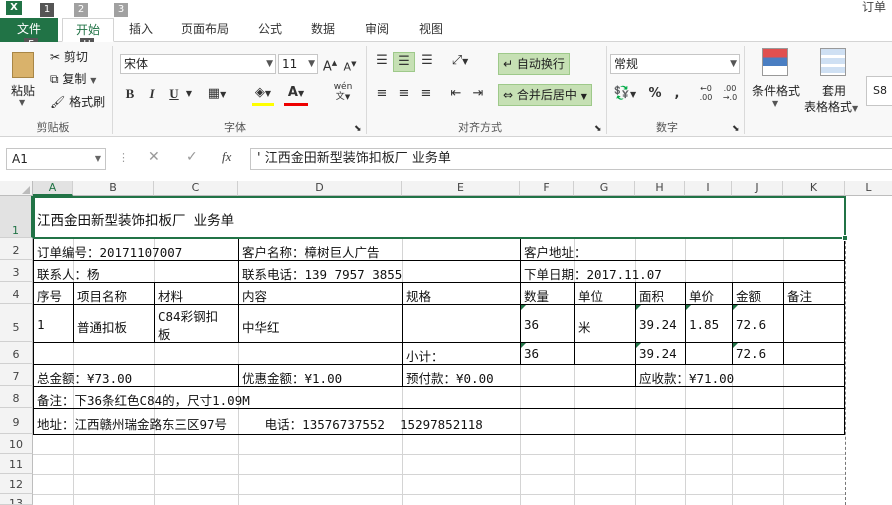  Describe the element at coordinates (16, 323) in the screenshot. I see `row-header-5: 5` at that location.